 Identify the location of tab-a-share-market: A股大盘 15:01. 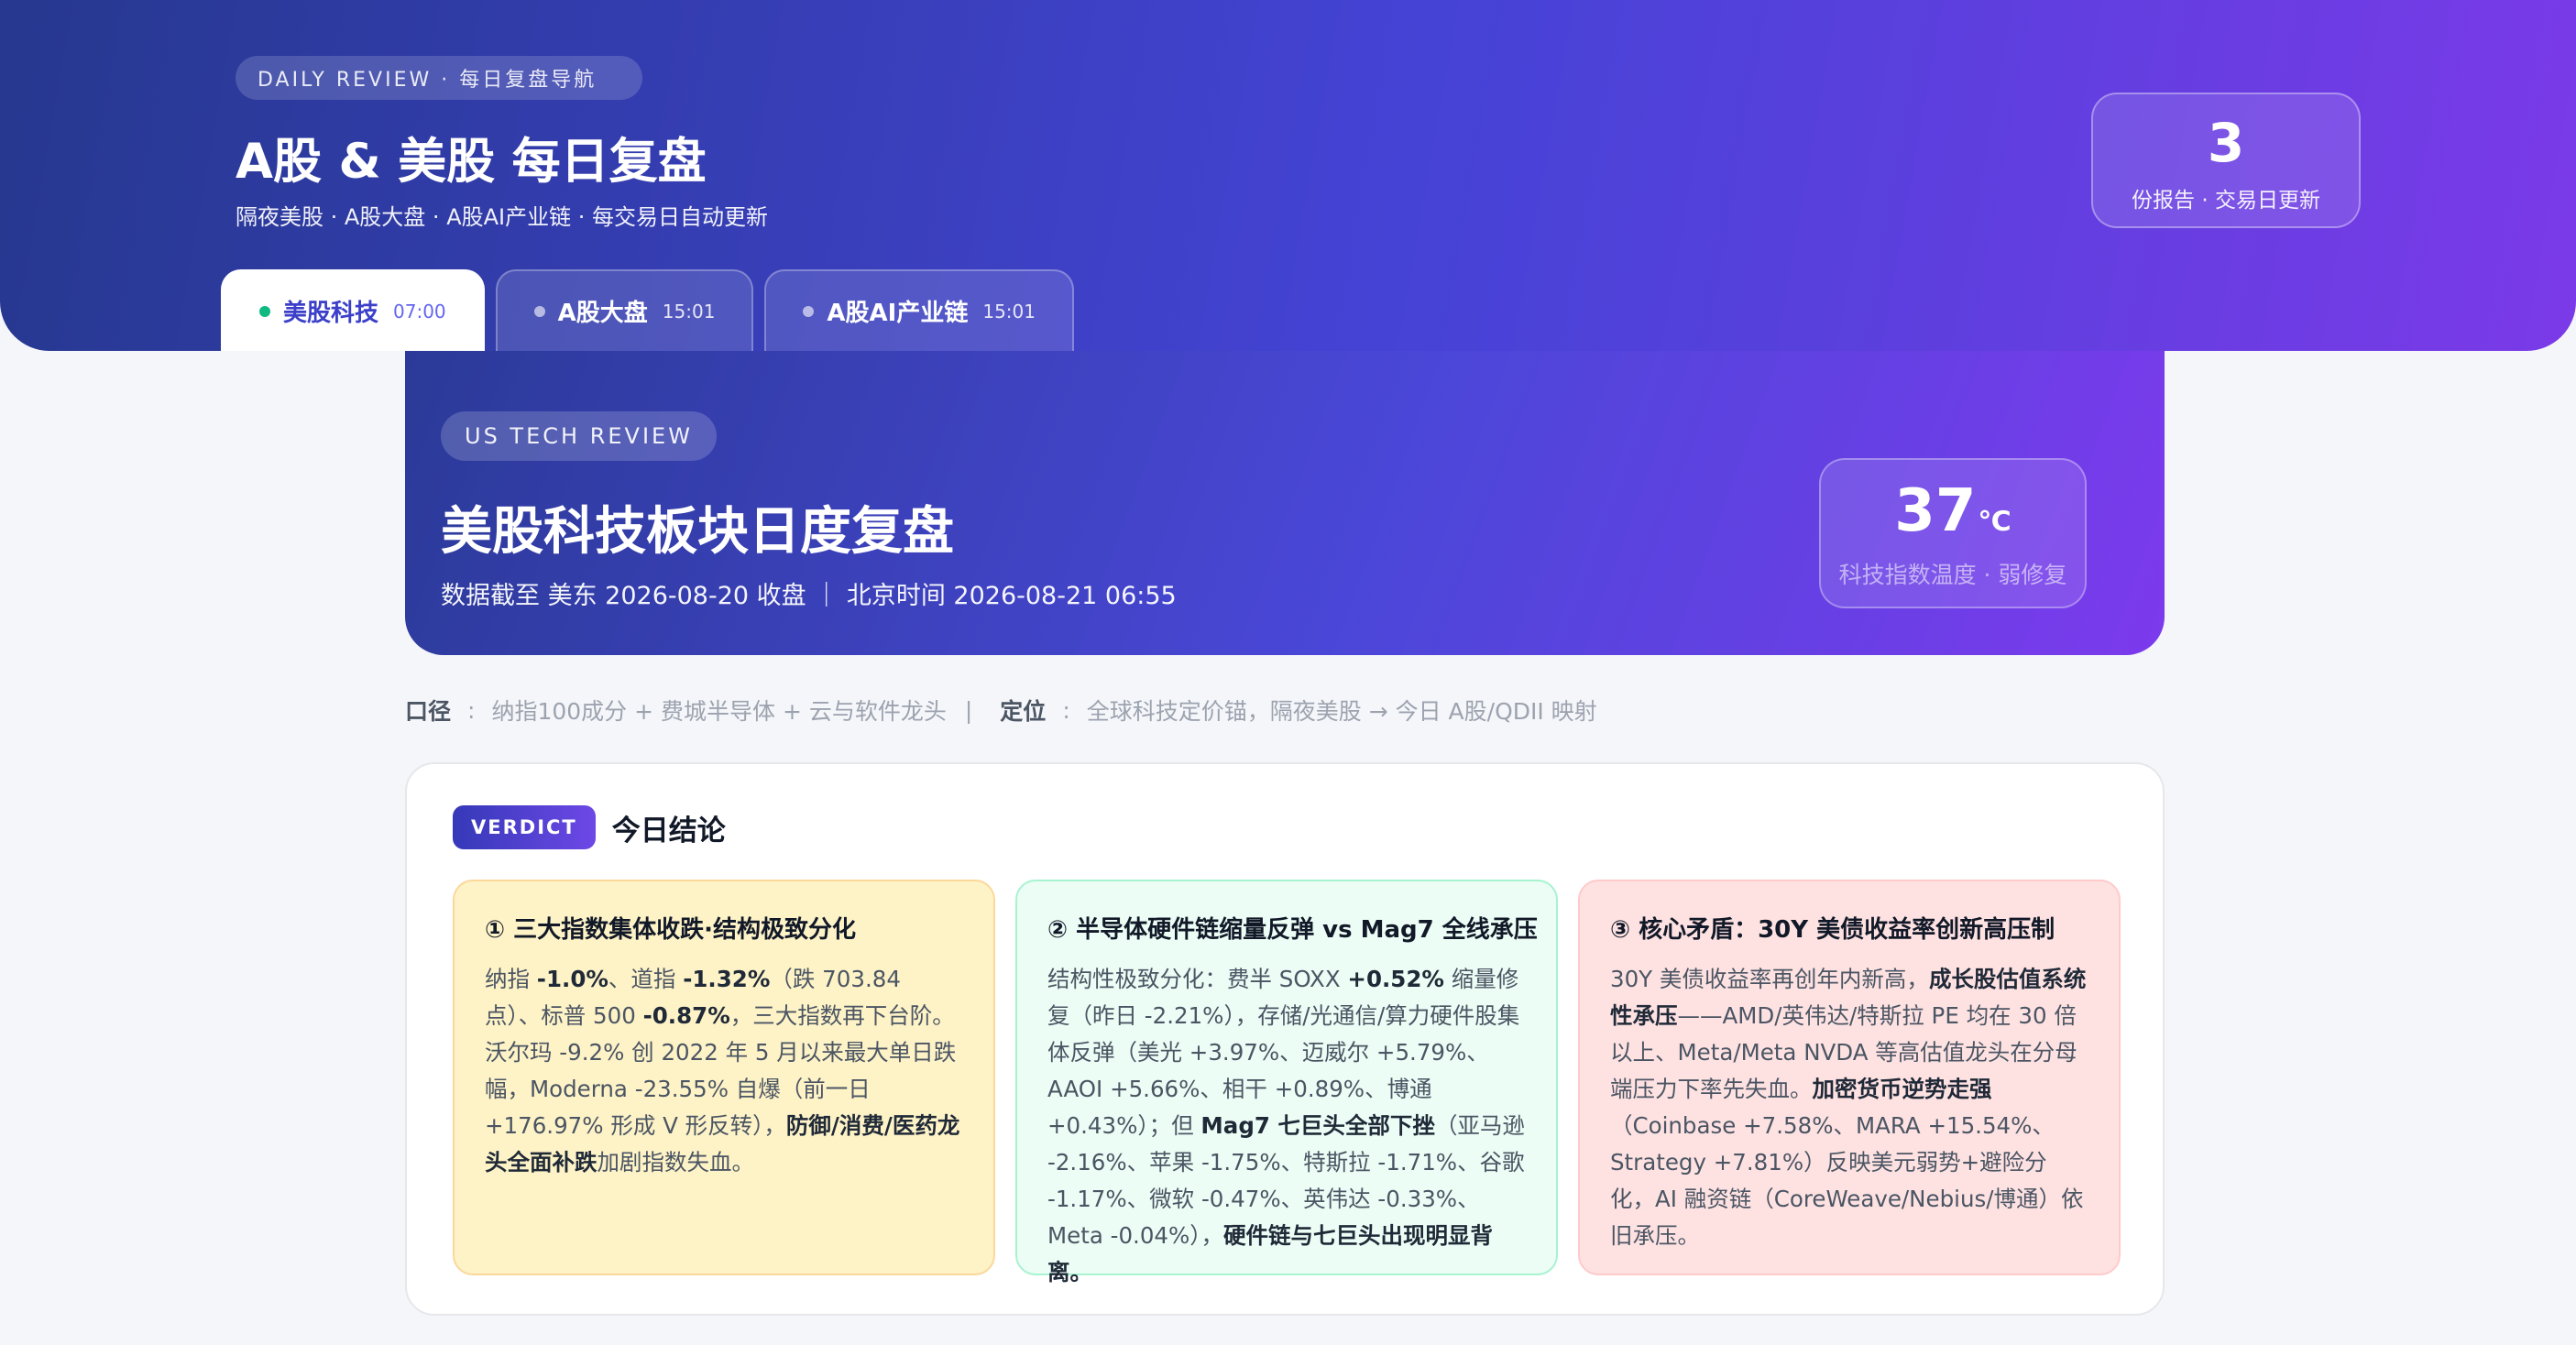
(624, 310).